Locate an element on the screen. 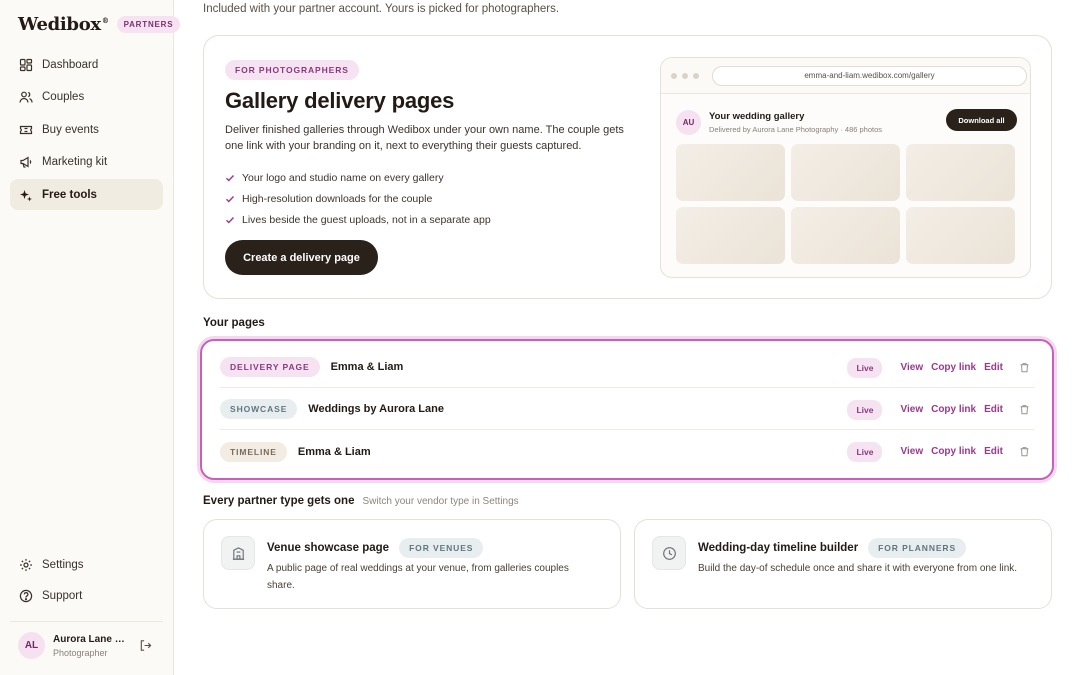  users-icon is located at coordinates (26, 97).